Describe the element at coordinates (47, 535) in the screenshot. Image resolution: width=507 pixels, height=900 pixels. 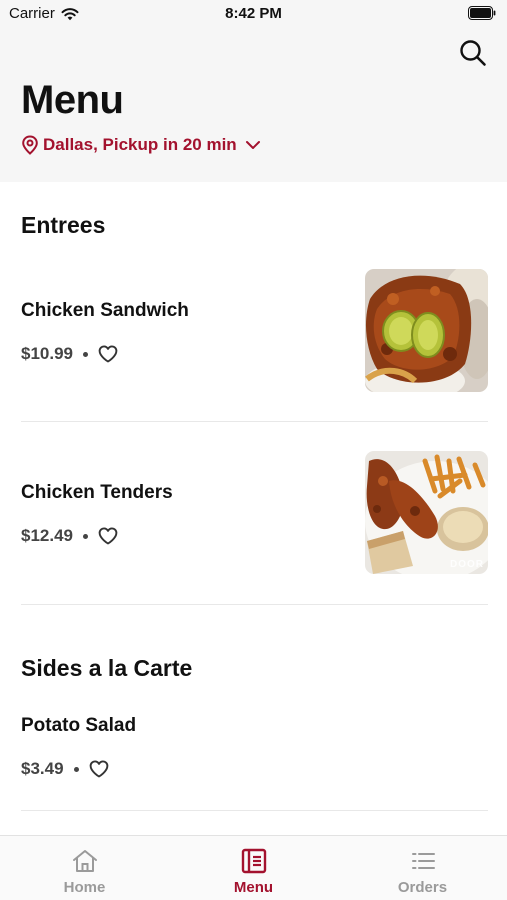
I see `item-price: $12.49` at that location.